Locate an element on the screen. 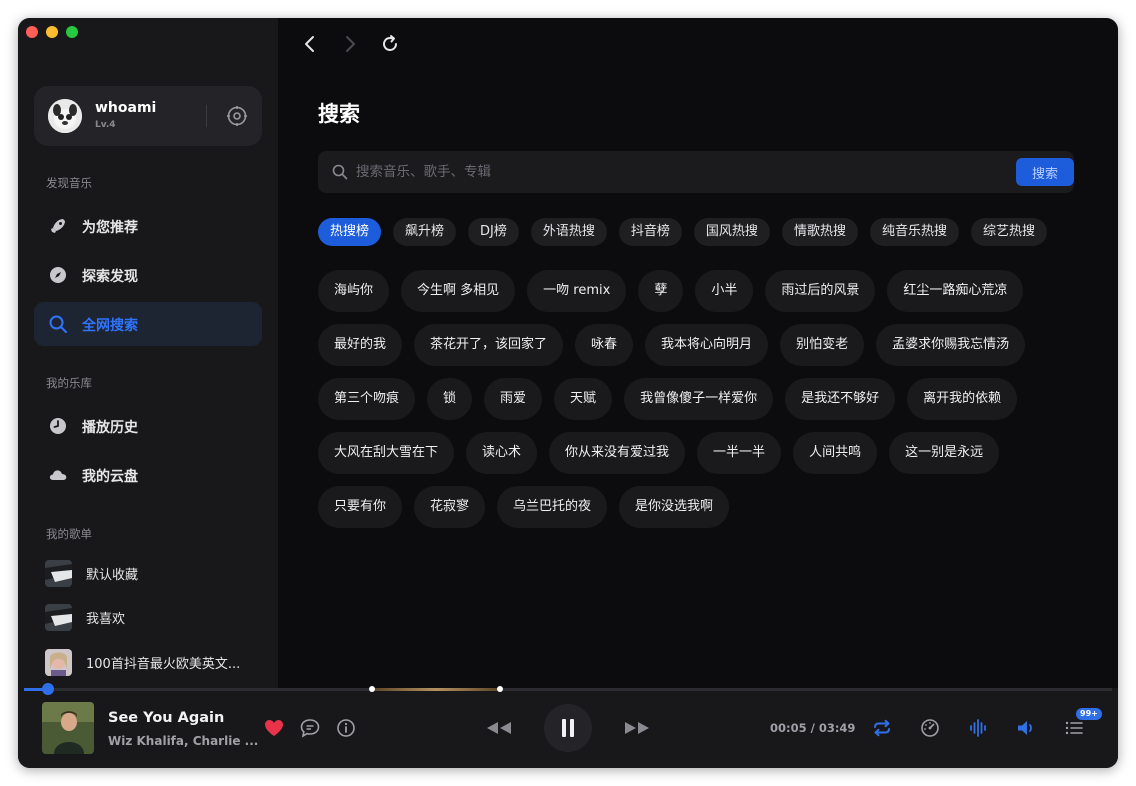  hot-search-chip: 海屿你 is located at coordinates (354, 291).